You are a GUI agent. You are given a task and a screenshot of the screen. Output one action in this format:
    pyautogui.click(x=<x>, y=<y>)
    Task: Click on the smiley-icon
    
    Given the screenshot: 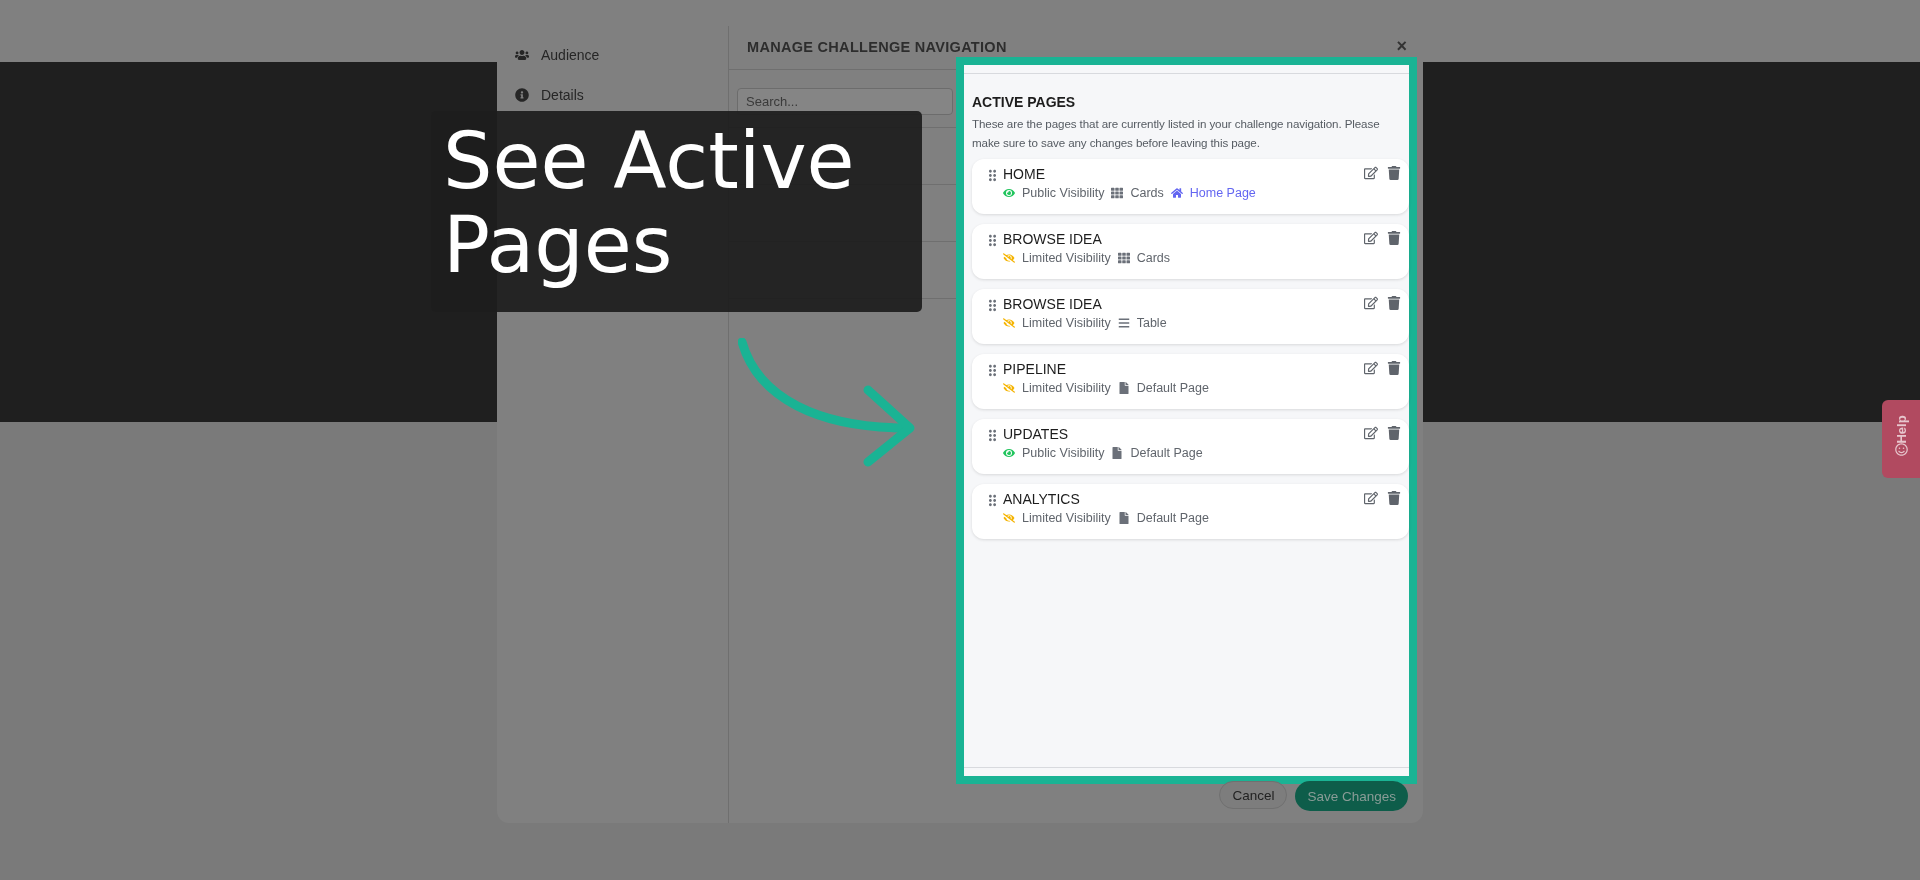 What is the action you would take?
    pyautogui.click(x=1901, y=449)
    